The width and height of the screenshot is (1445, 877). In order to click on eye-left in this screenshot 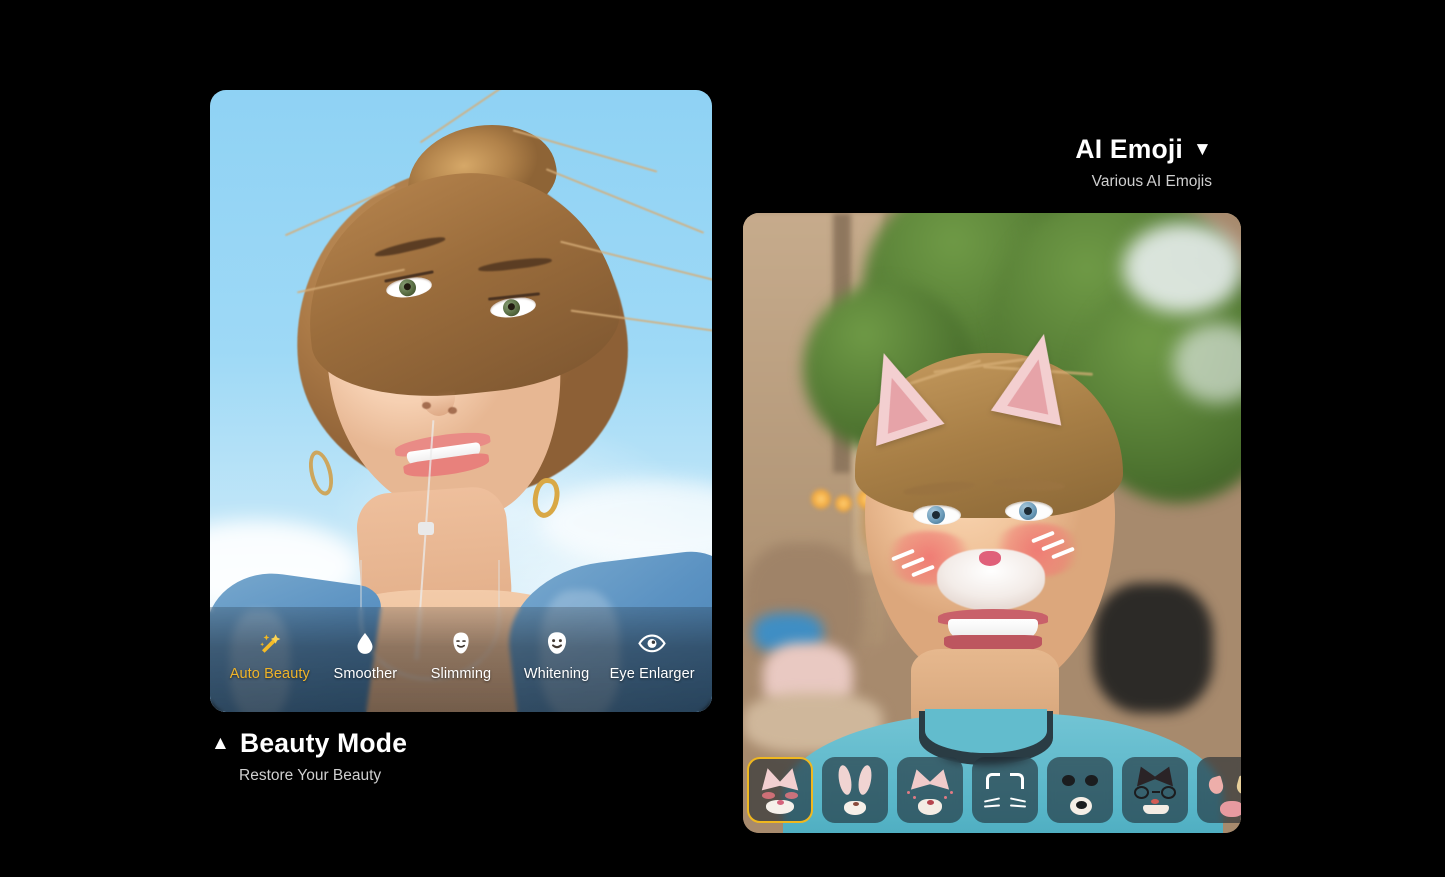, I will do `click(937, 515)`.